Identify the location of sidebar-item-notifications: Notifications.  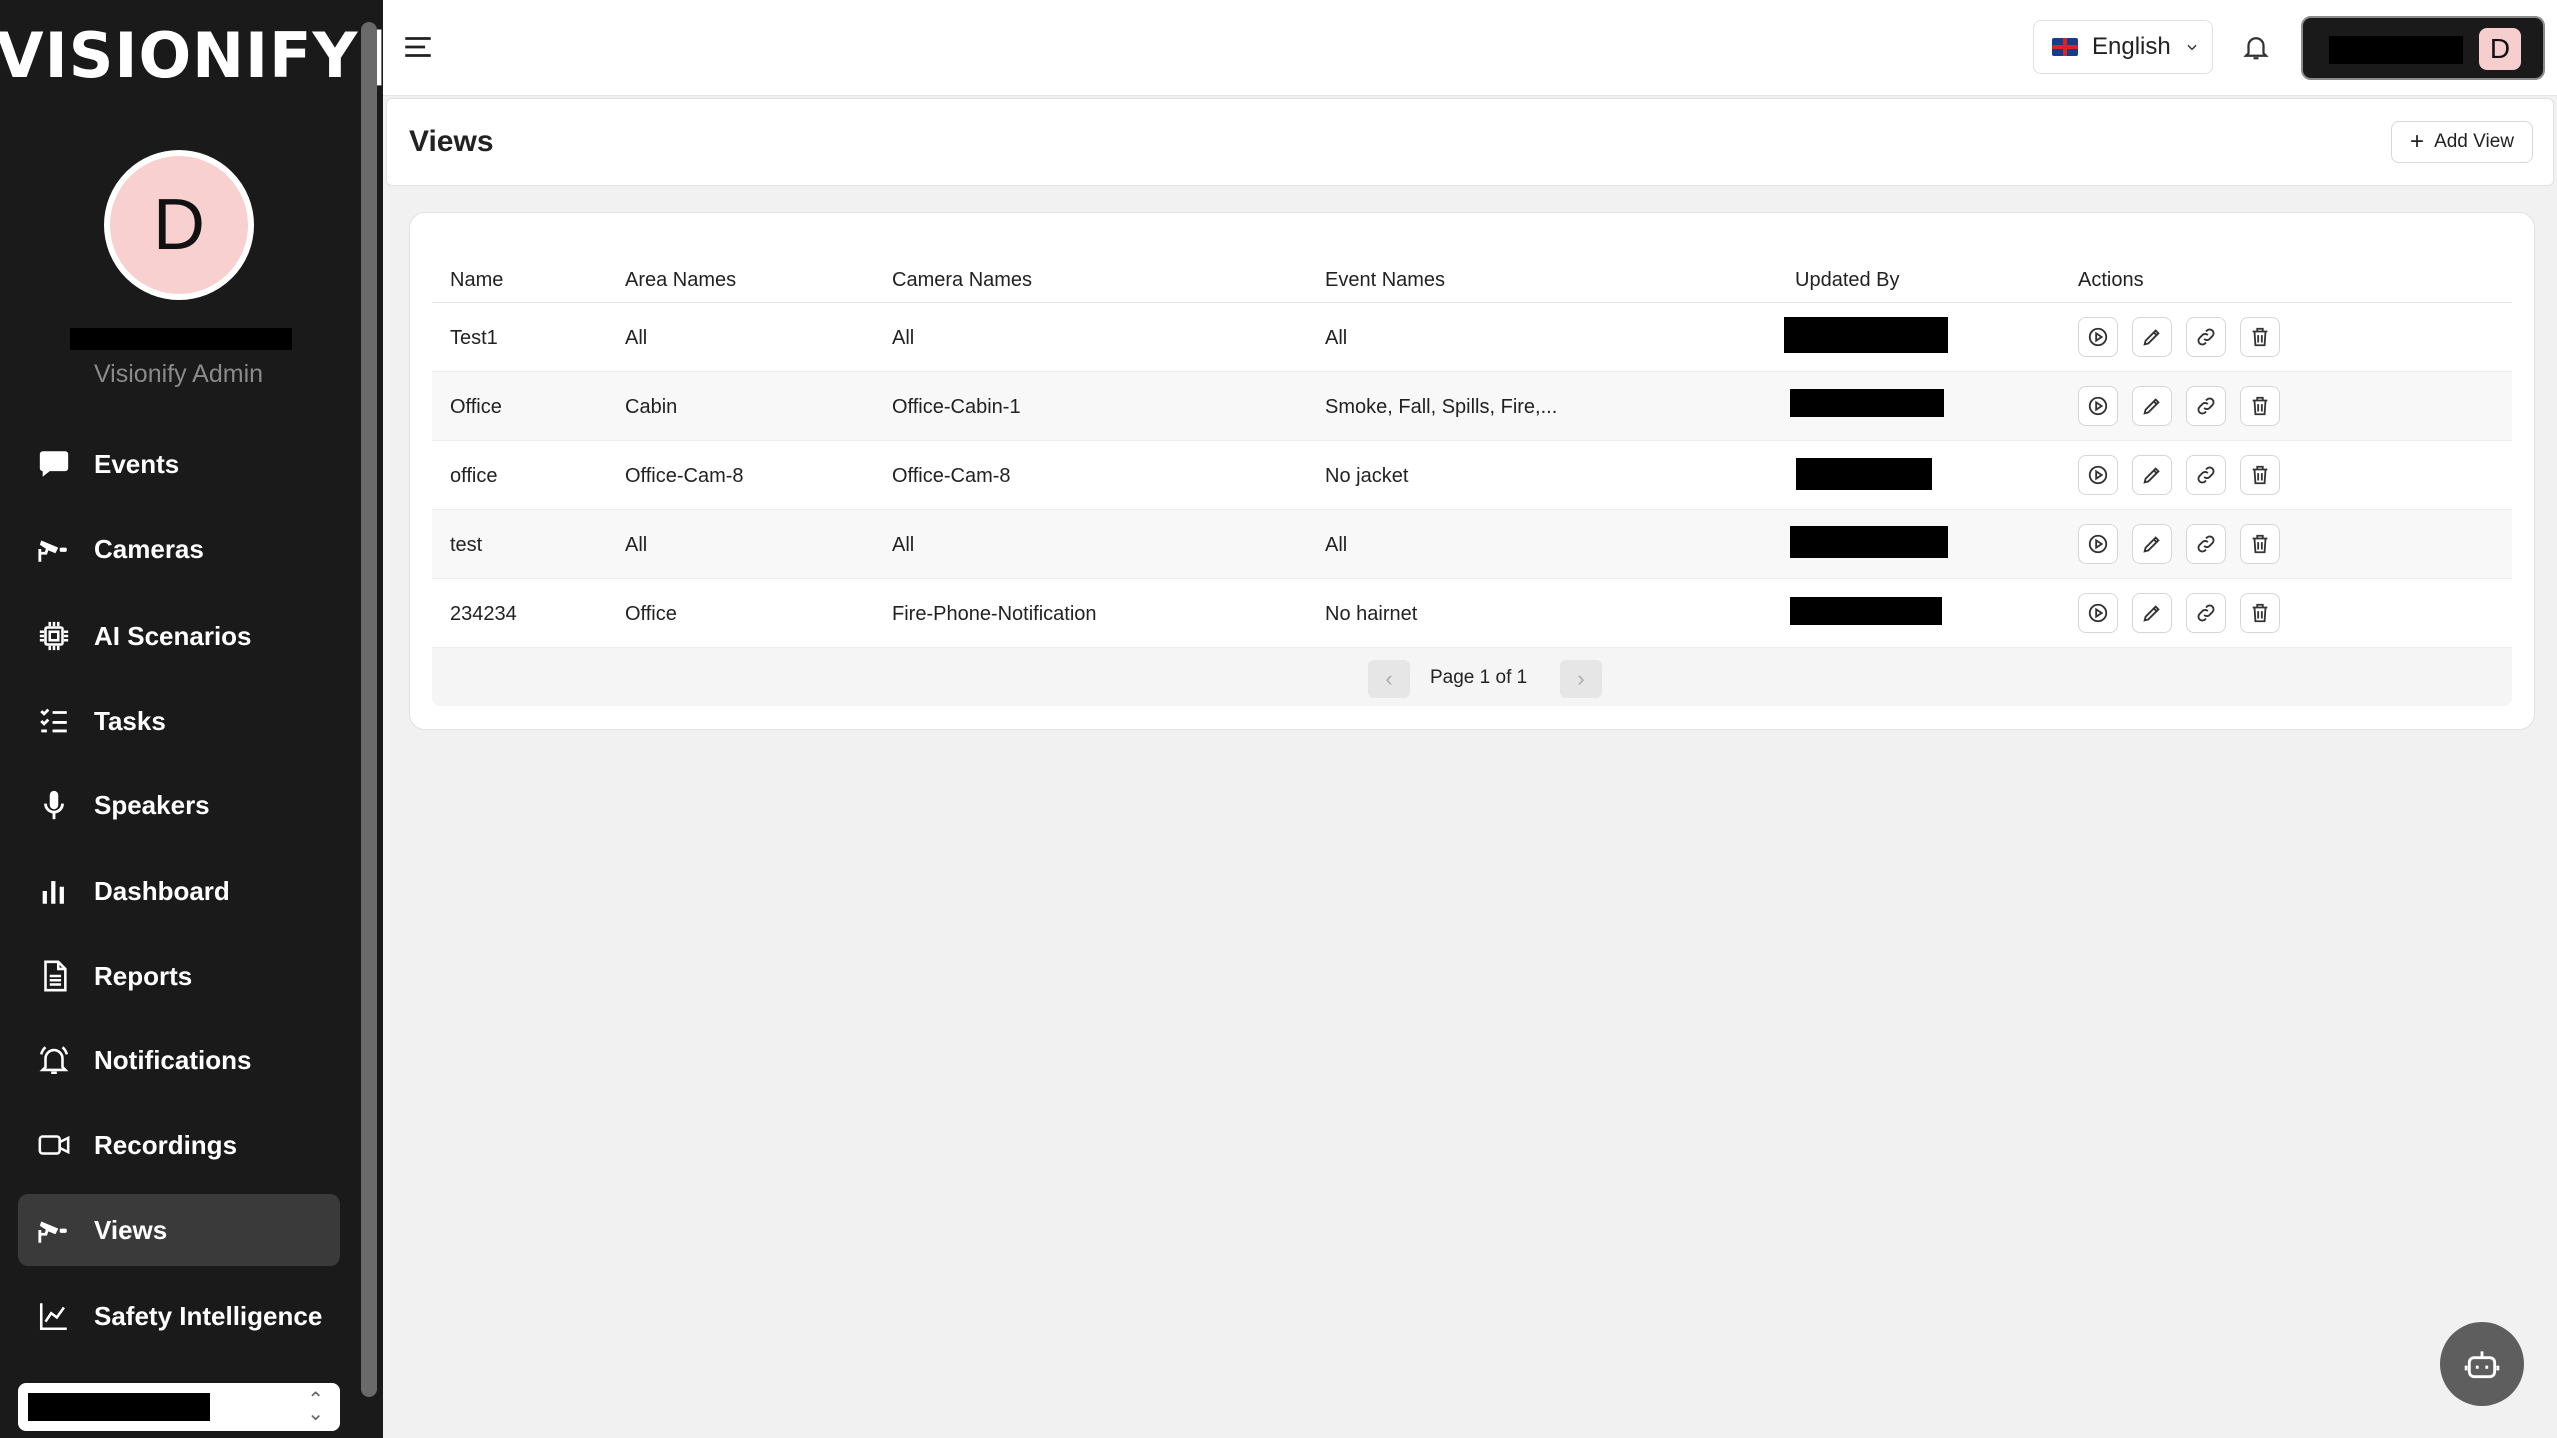
(179, 1060).